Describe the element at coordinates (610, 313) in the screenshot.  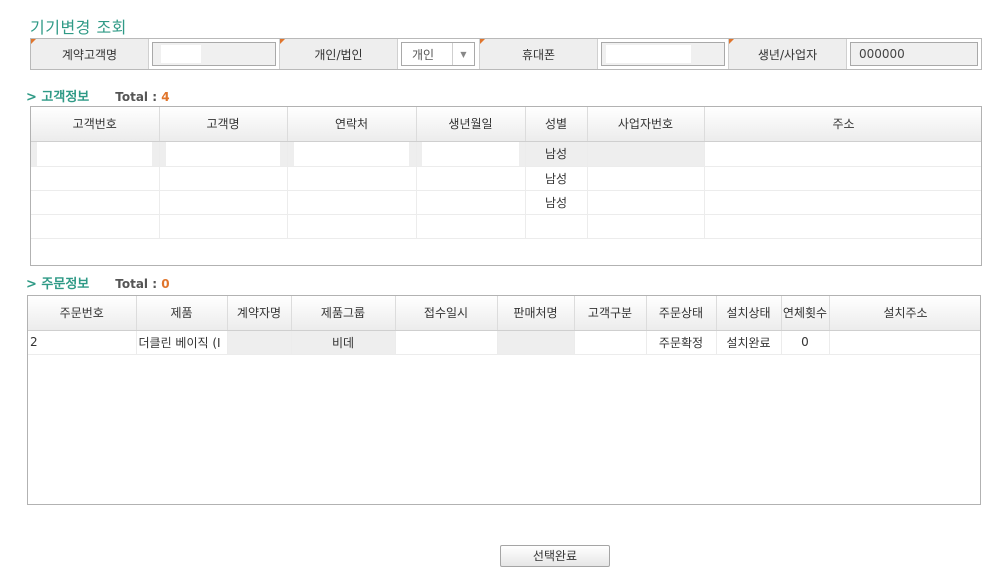
I see `col-cust-type: 고객구분` at that location.